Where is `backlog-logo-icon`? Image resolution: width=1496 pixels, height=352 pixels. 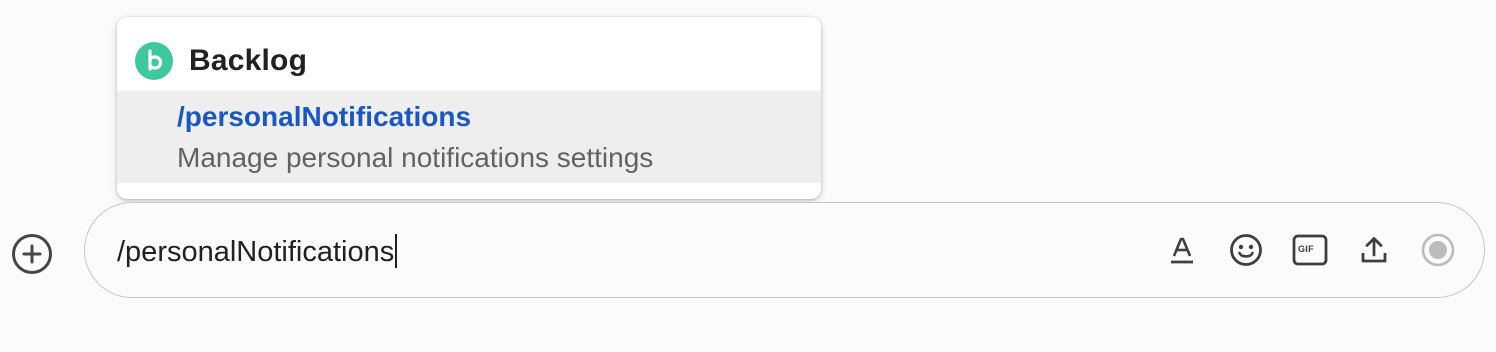 backlog-logo-icon is located at coordinates (154, 61).